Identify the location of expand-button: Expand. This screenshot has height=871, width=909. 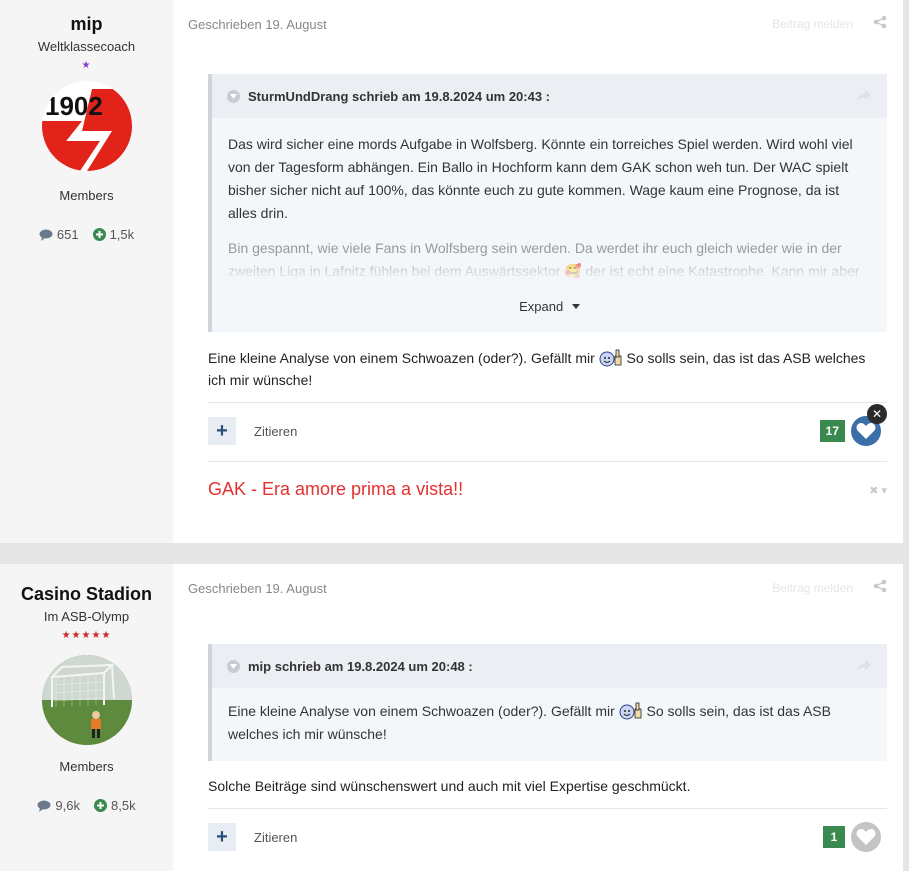
(549, 311).